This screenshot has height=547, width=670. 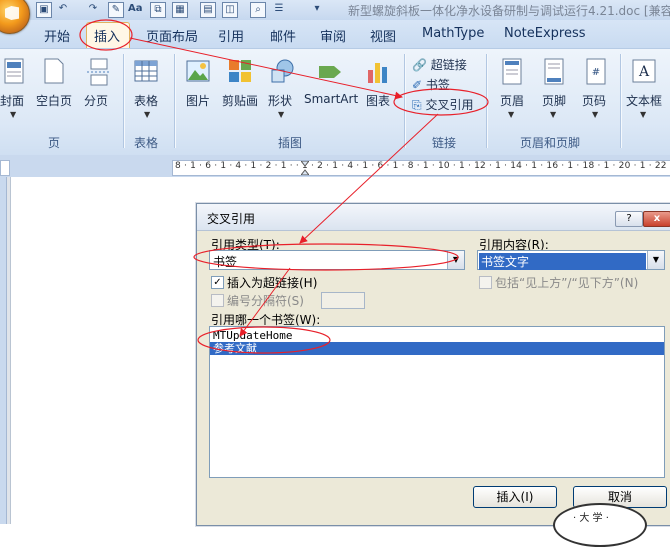 What do you see at coordinates (448, 65) in the screenshot?
I see `hyperlink-label: 超链接` at bounding box center [448, 65].